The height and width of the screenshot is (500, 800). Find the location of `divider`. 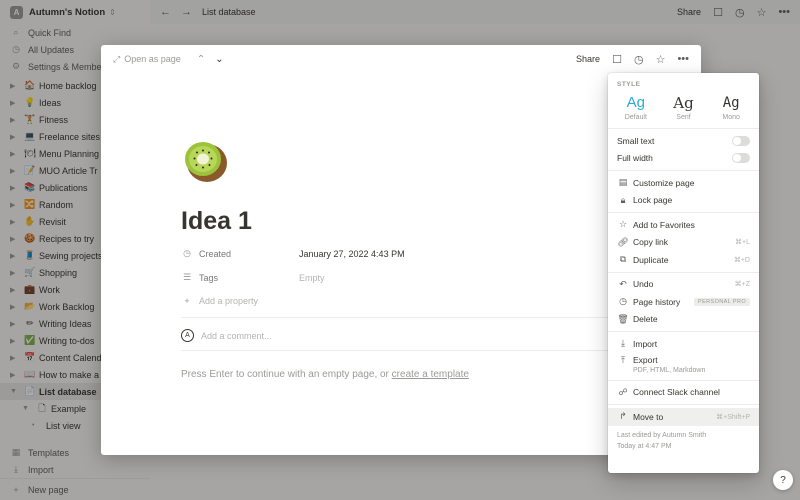

divider is located at coordinates (401, 350).